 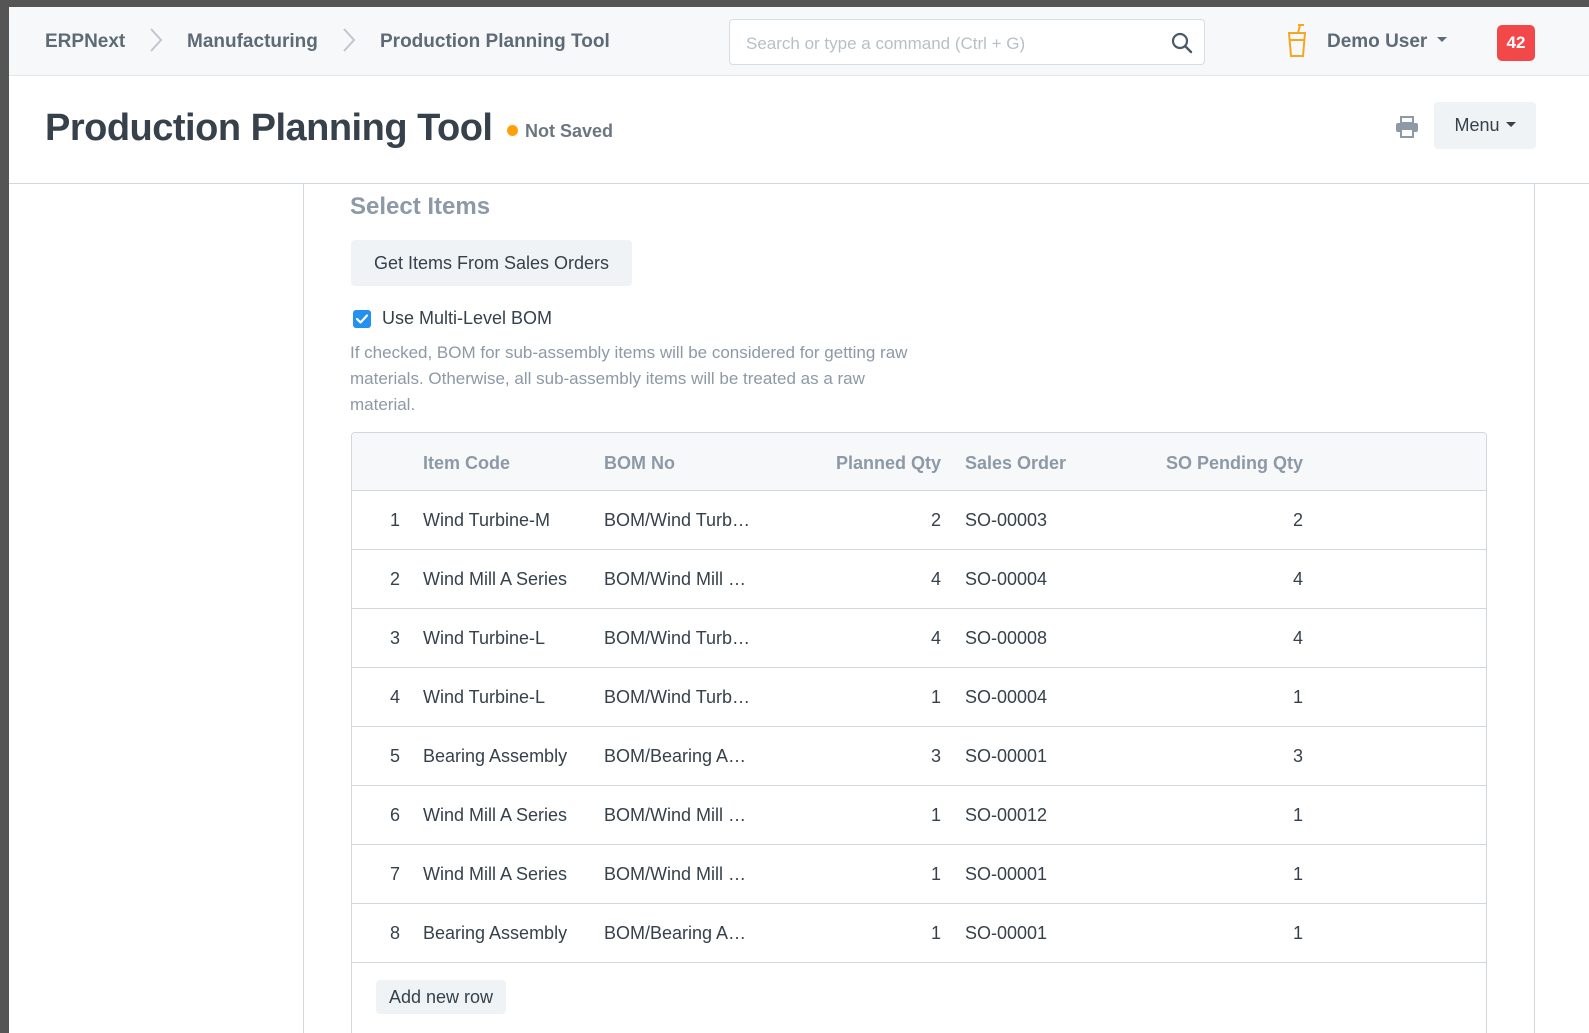 What do you see at coordinates (1298, 756) in the screenshot?
I see `so-pending-qty-cell: 3` at bounding box center [1298, 756].